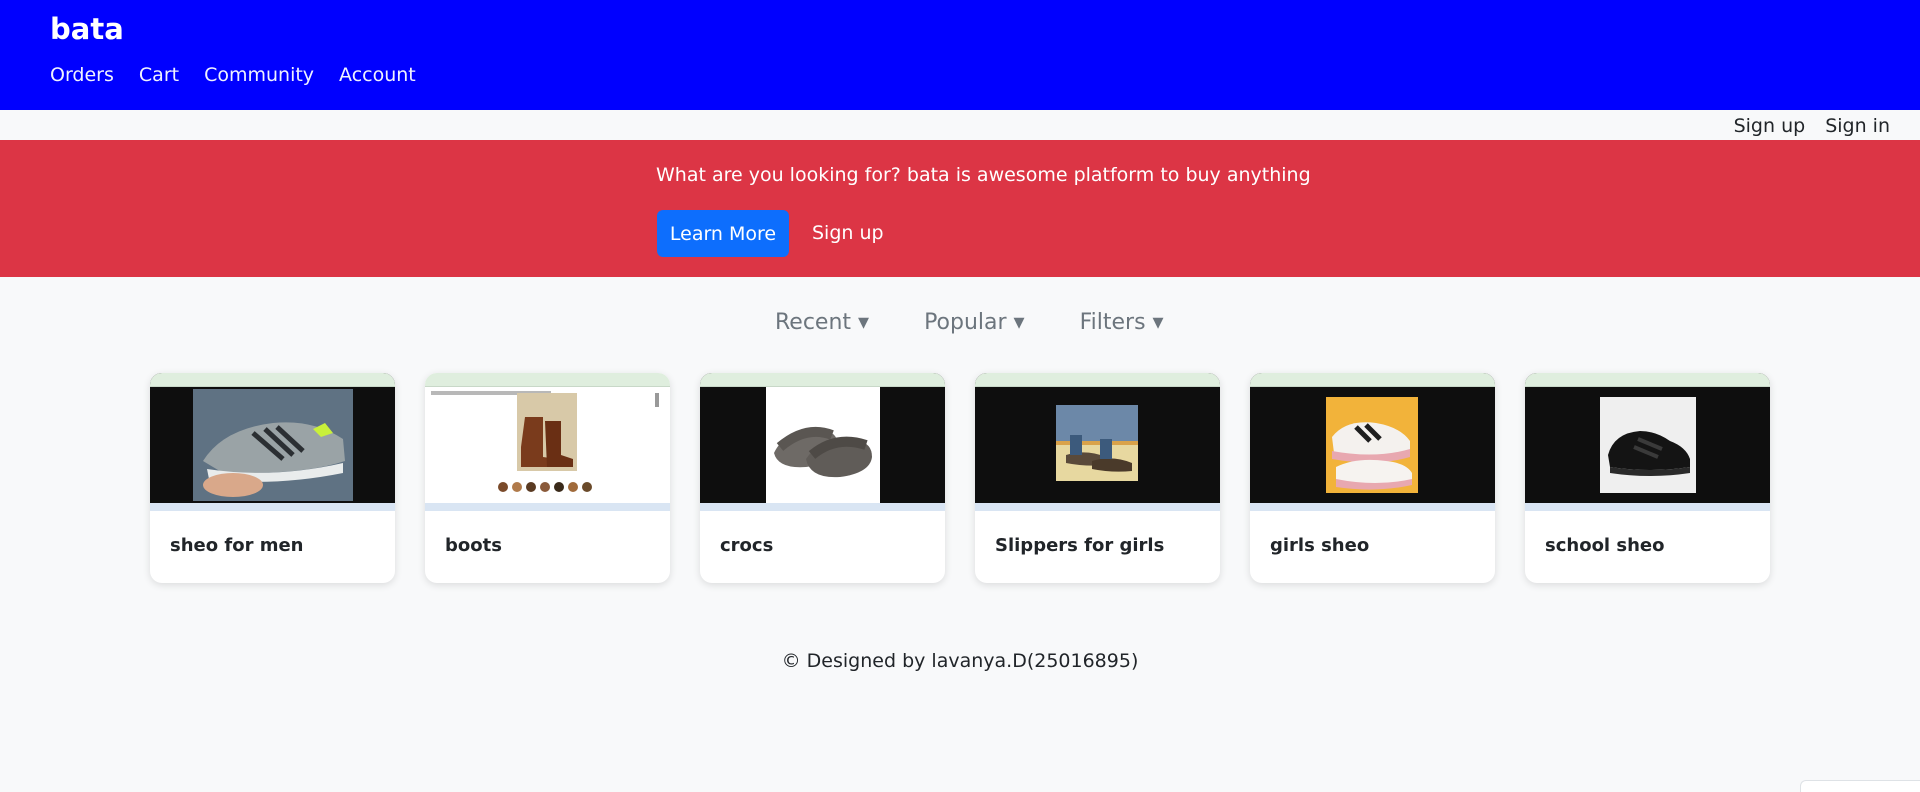 The image size is (1920, 792). Describe the element at coordinates (1605, 545) in the screenshot. I see `product-title: school sheo` at that location.